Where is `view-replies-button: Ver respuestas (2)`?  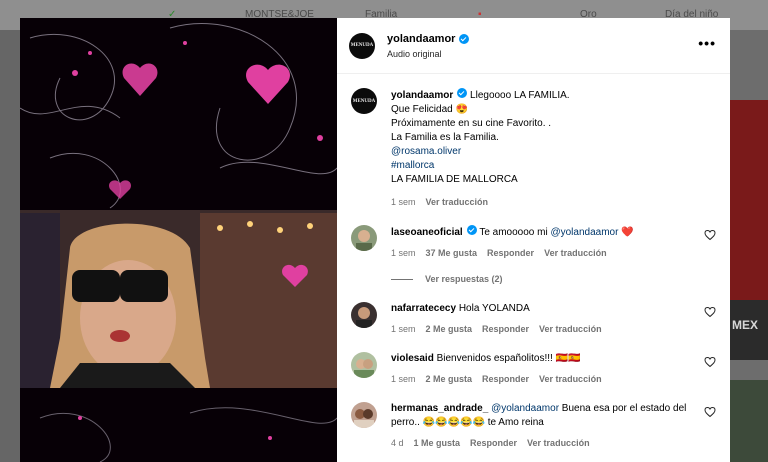
view-replies-button: Ver respuestas (2) is located at coordinates (553, 279).